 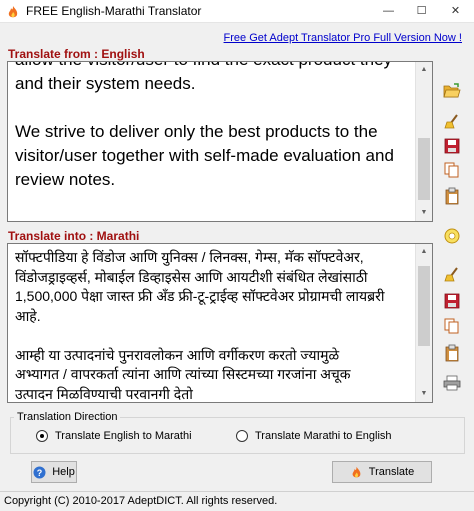 I want to click on window-title: FREE English-Marathi Translator, so click(x=114, y=11).